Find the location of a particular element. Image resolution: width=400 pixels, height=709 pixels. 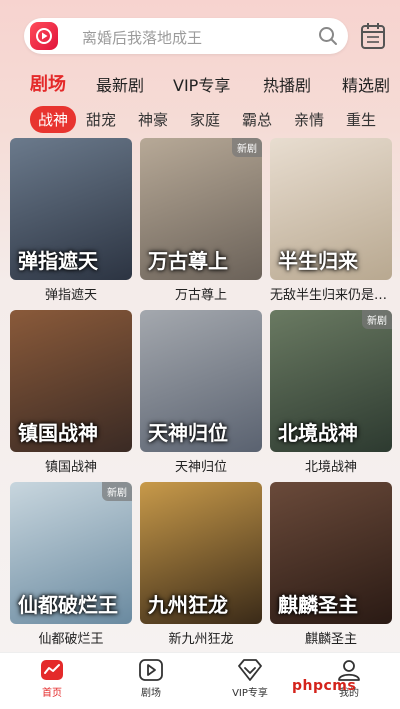

tab-featured: 精选剧 is located at coordinates (366, 84).